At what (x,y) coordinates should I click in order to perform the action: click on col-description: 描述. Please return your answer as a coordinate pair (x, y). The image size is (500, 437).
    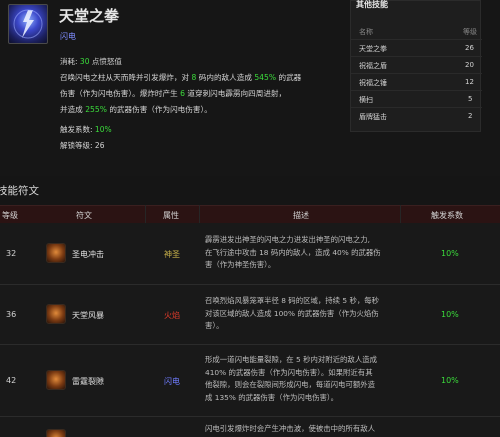
    Looking at the image, I should click on (301, 215).